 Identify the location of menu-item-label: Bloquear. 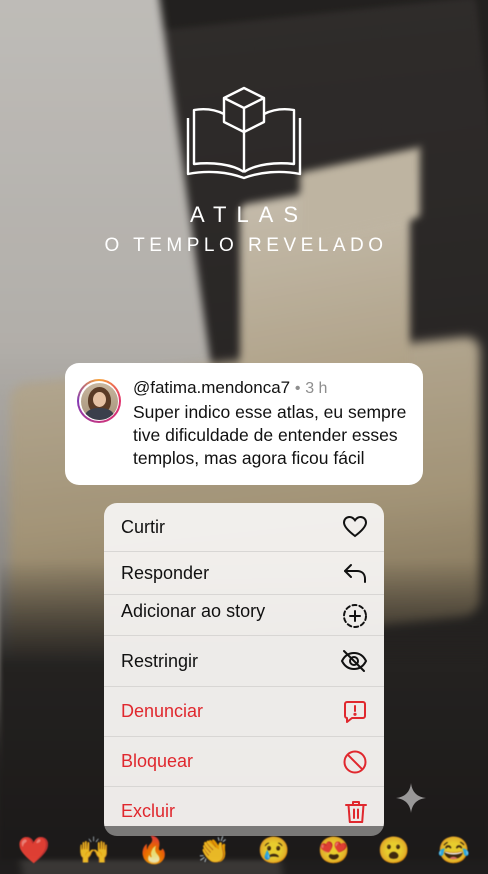
(157, 761).